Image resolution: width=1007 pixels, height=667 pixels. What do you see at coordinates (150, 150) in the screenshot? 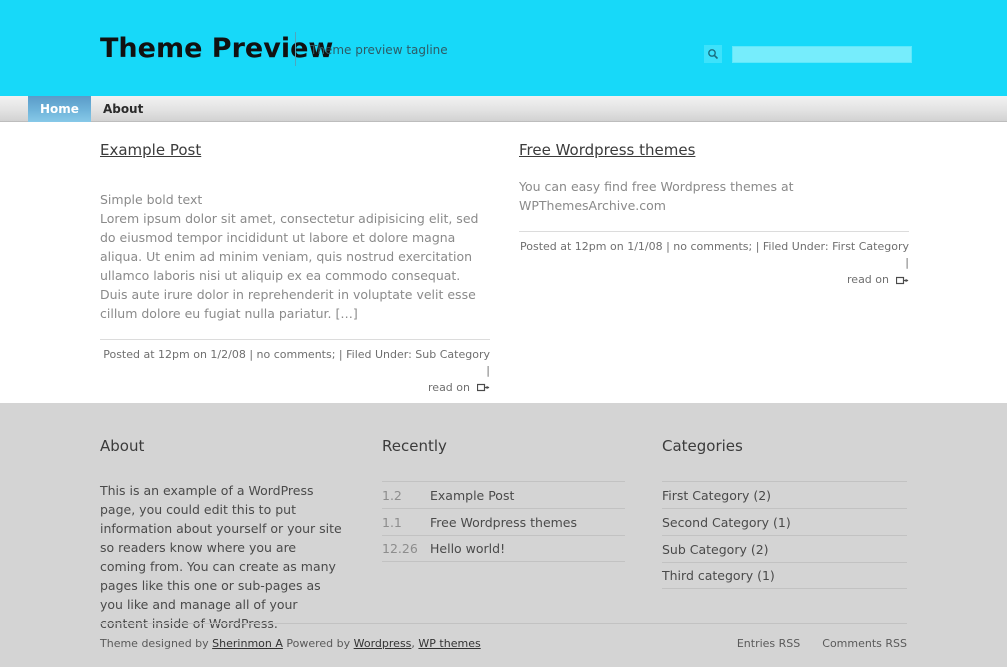
I see `post-title-link: Example Post` at bounding box center [150, 150].